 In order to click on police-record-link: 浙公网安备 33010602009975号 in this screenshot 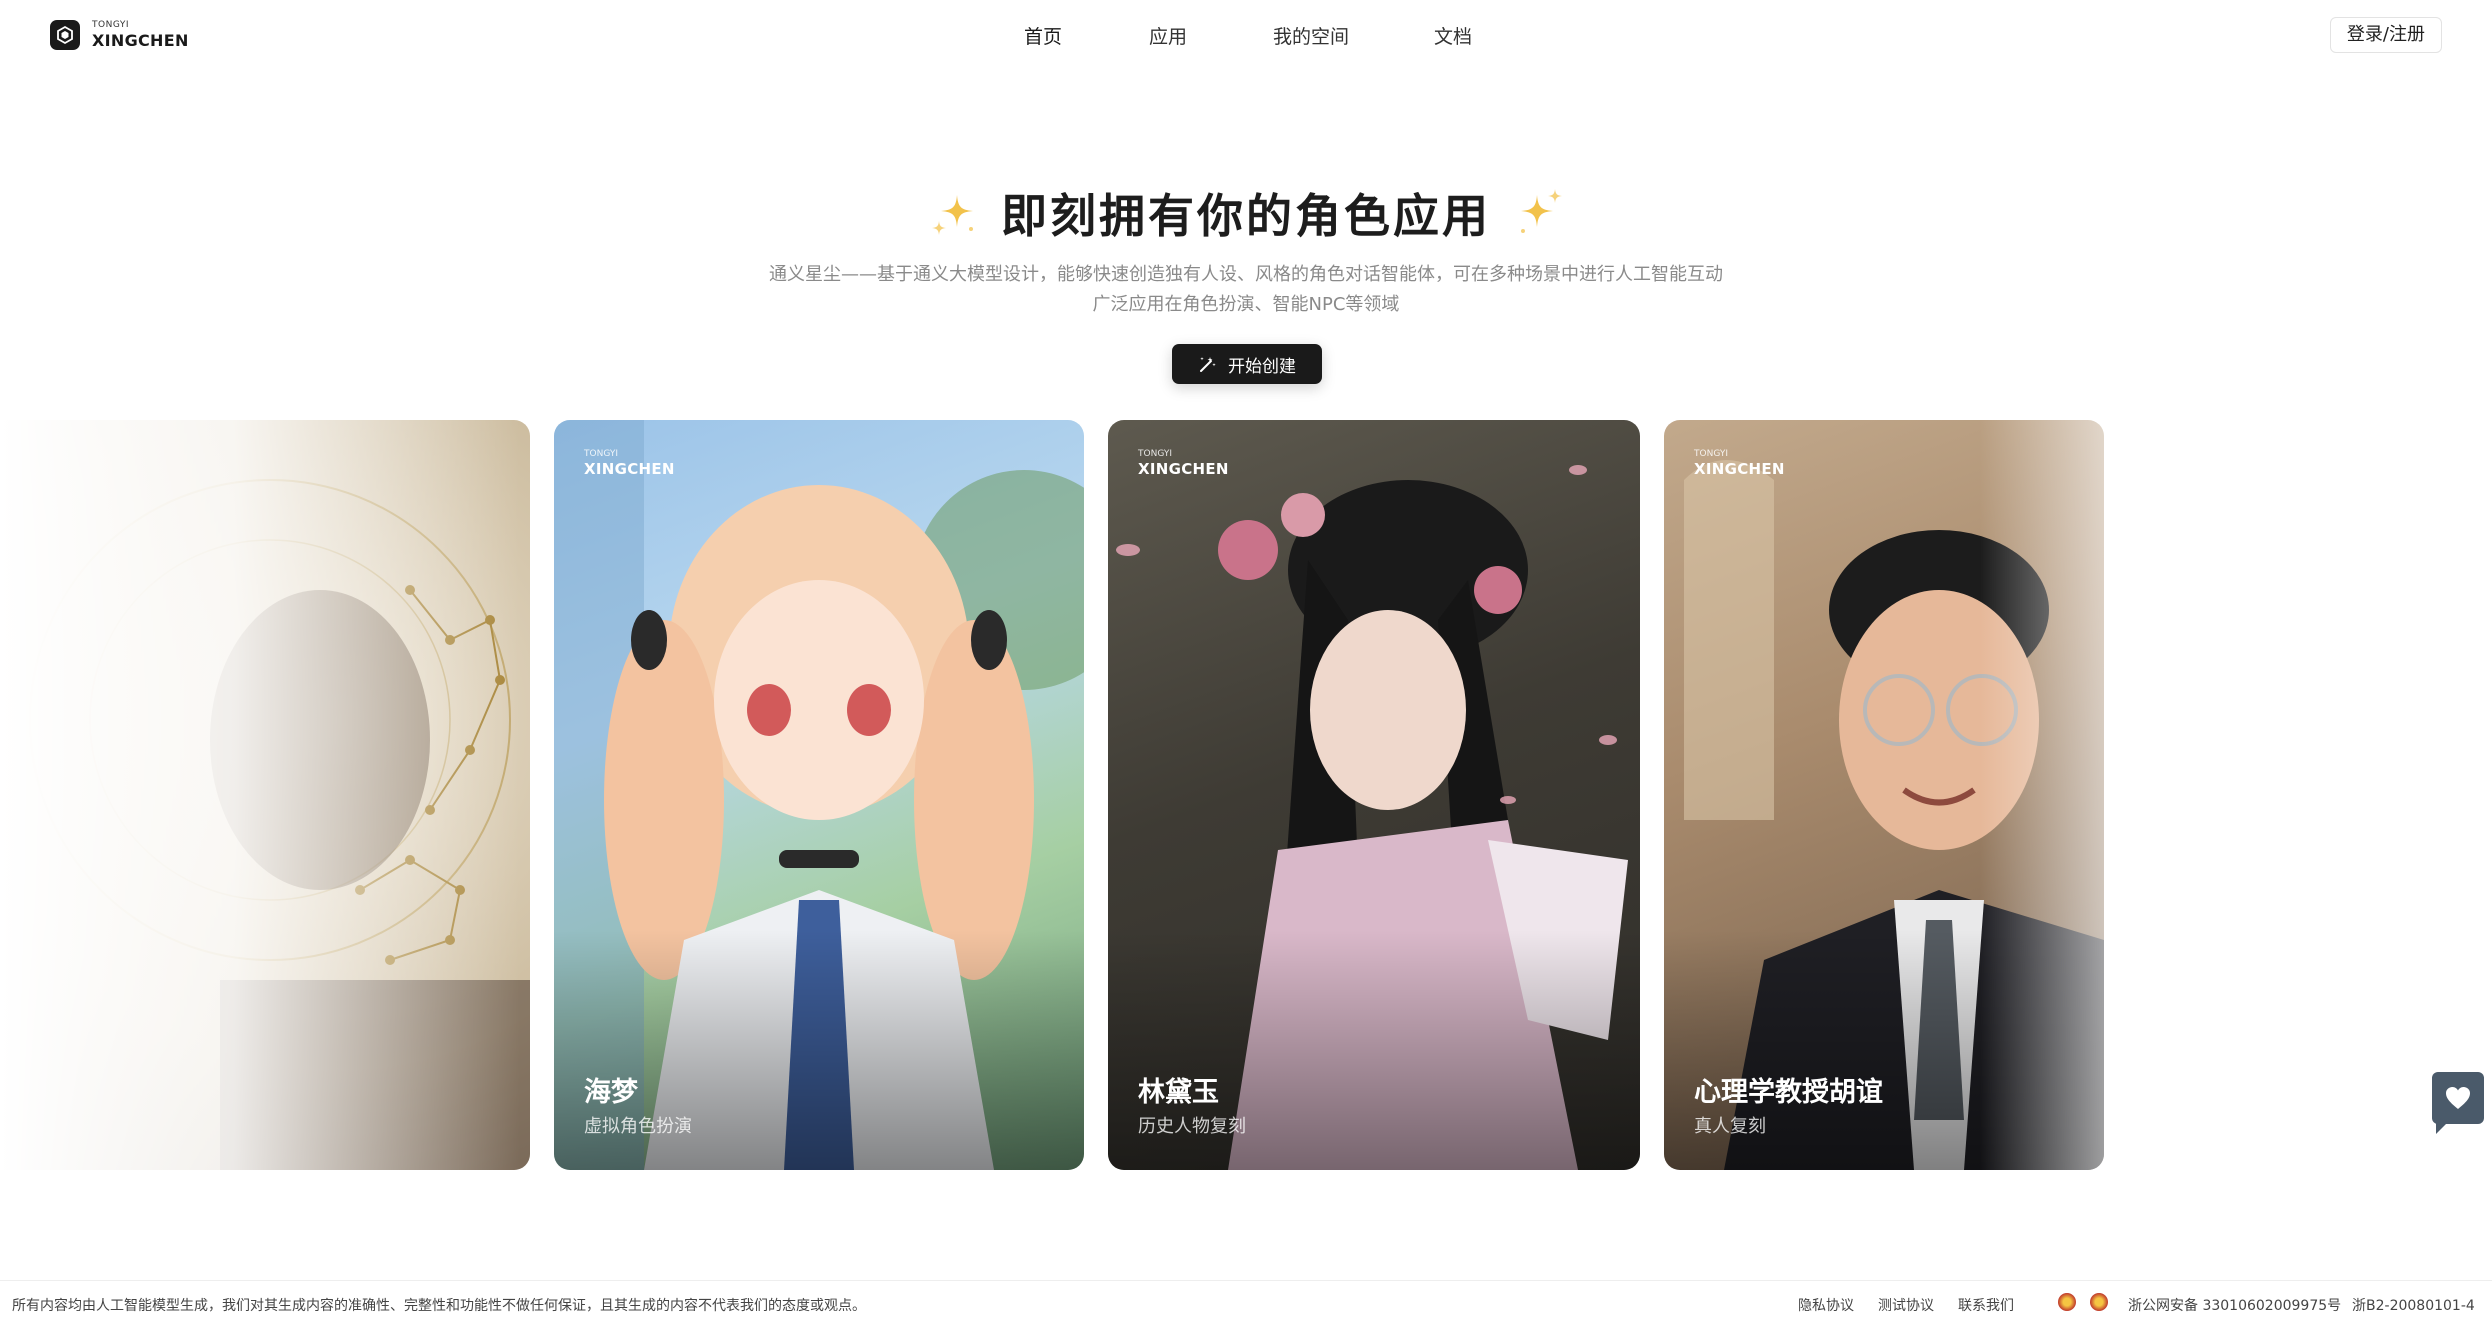, I will do `click(2234, 1305)`.